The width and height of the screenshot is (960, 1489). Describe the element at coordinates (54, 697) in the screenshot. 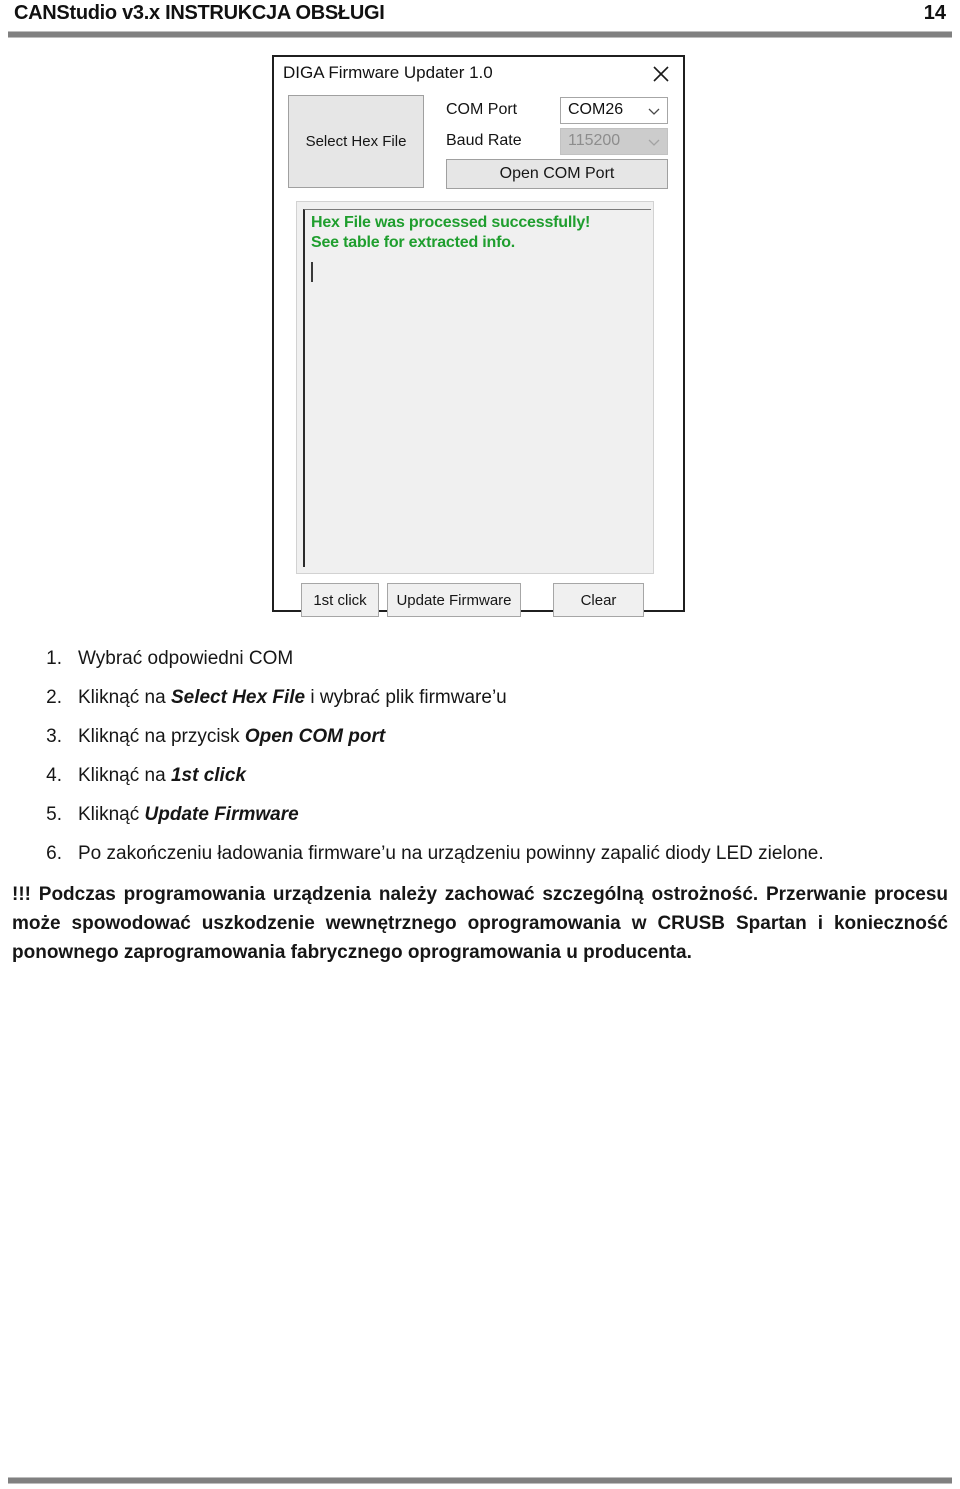

I see `list-item-number: 2.` at that location.